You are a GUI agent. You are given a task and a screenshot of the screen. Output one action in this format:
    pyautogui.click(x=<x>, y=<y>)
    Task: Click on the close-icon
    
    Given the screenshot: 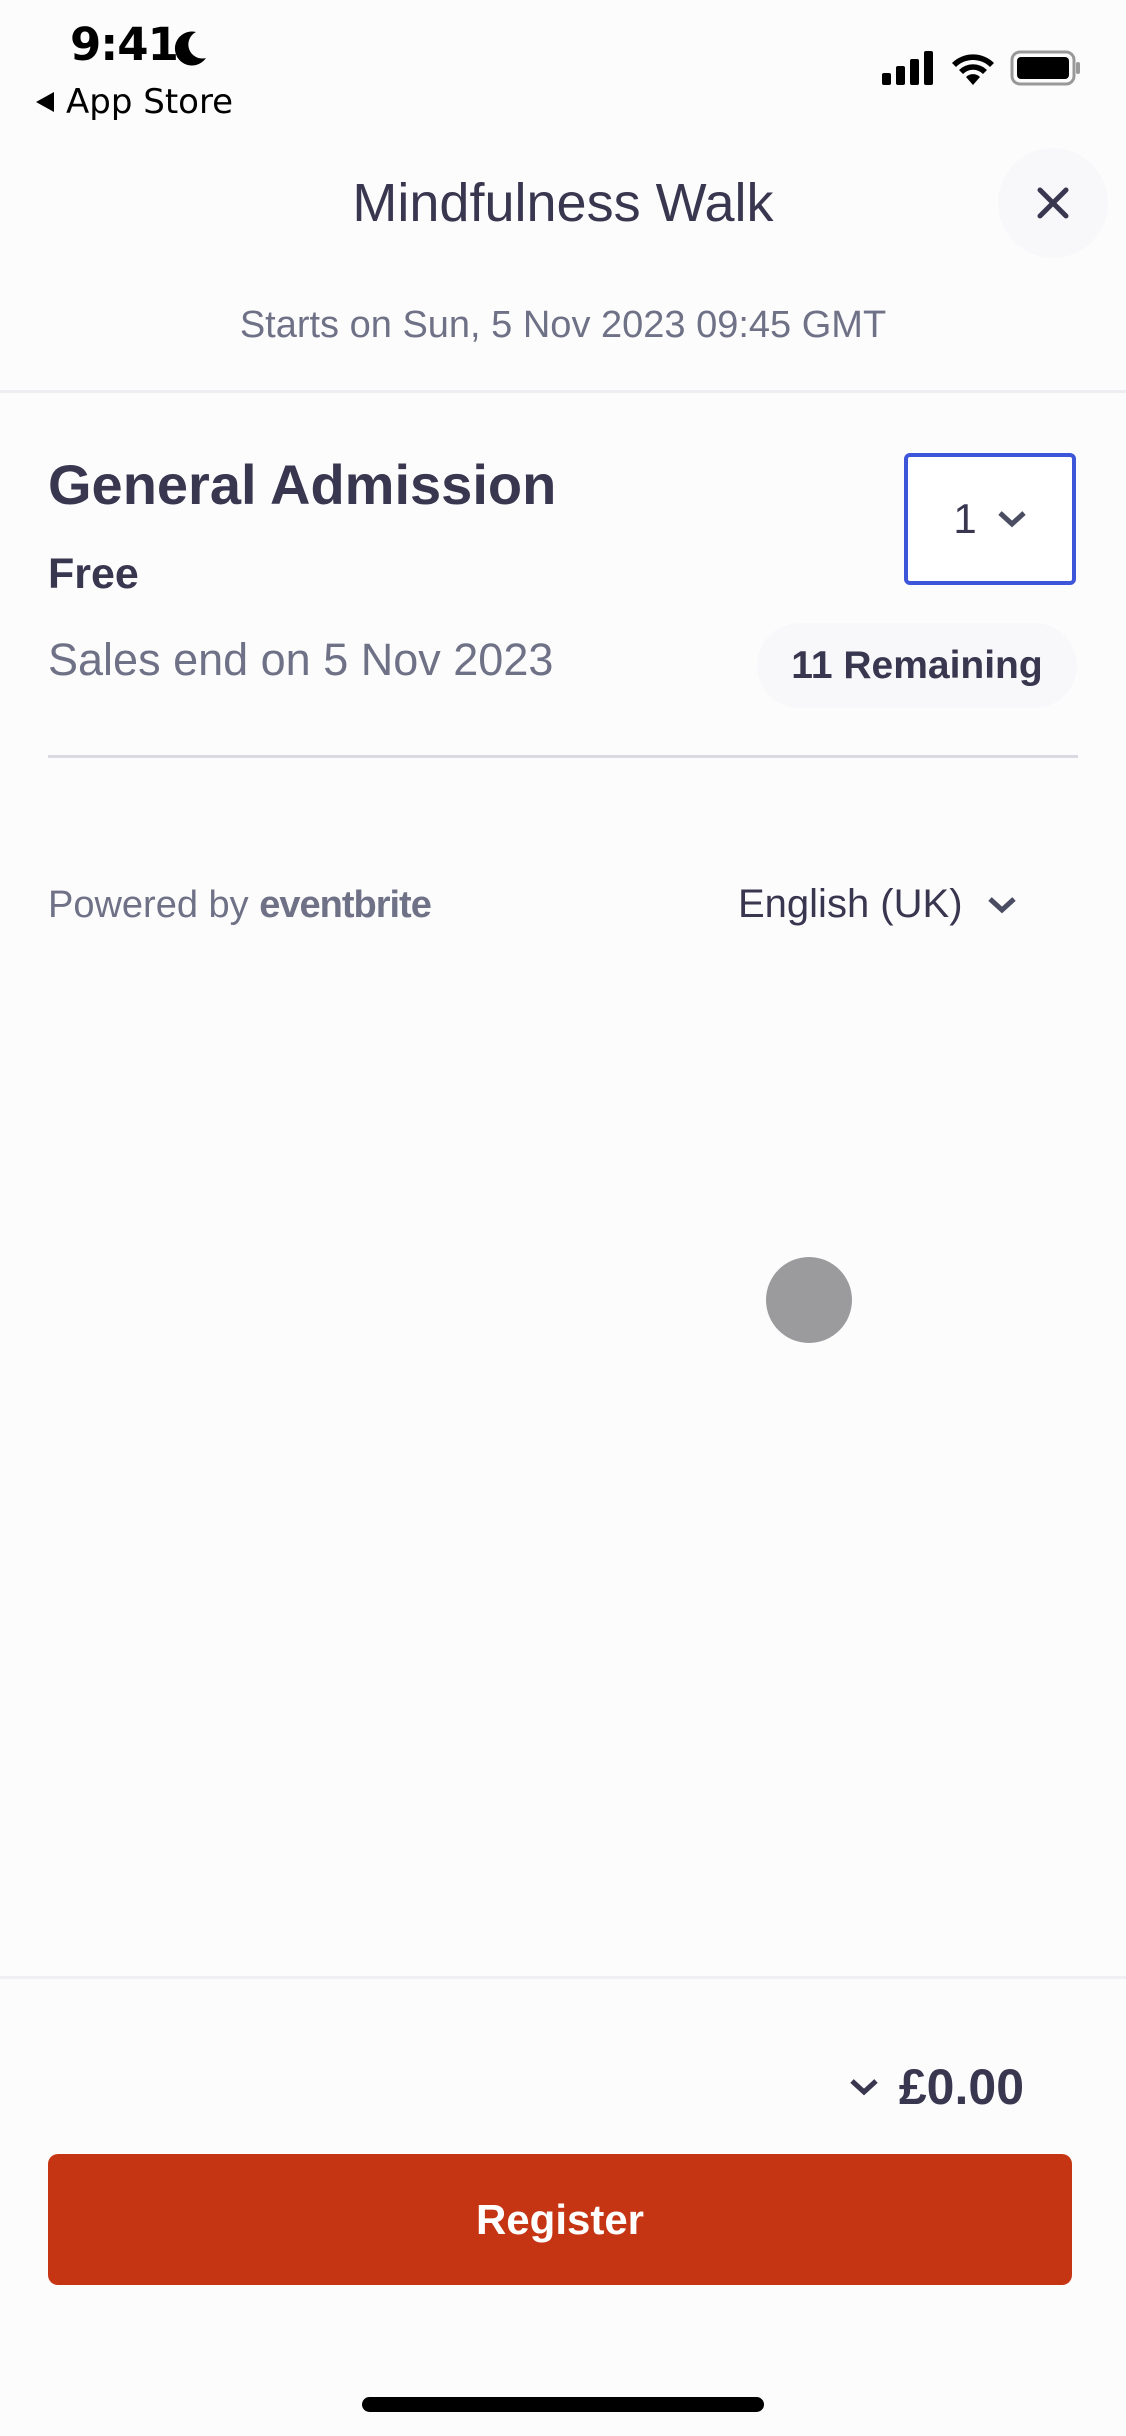 What is the action you would take?
    pyautogui.click(x=1053, y=203)
    